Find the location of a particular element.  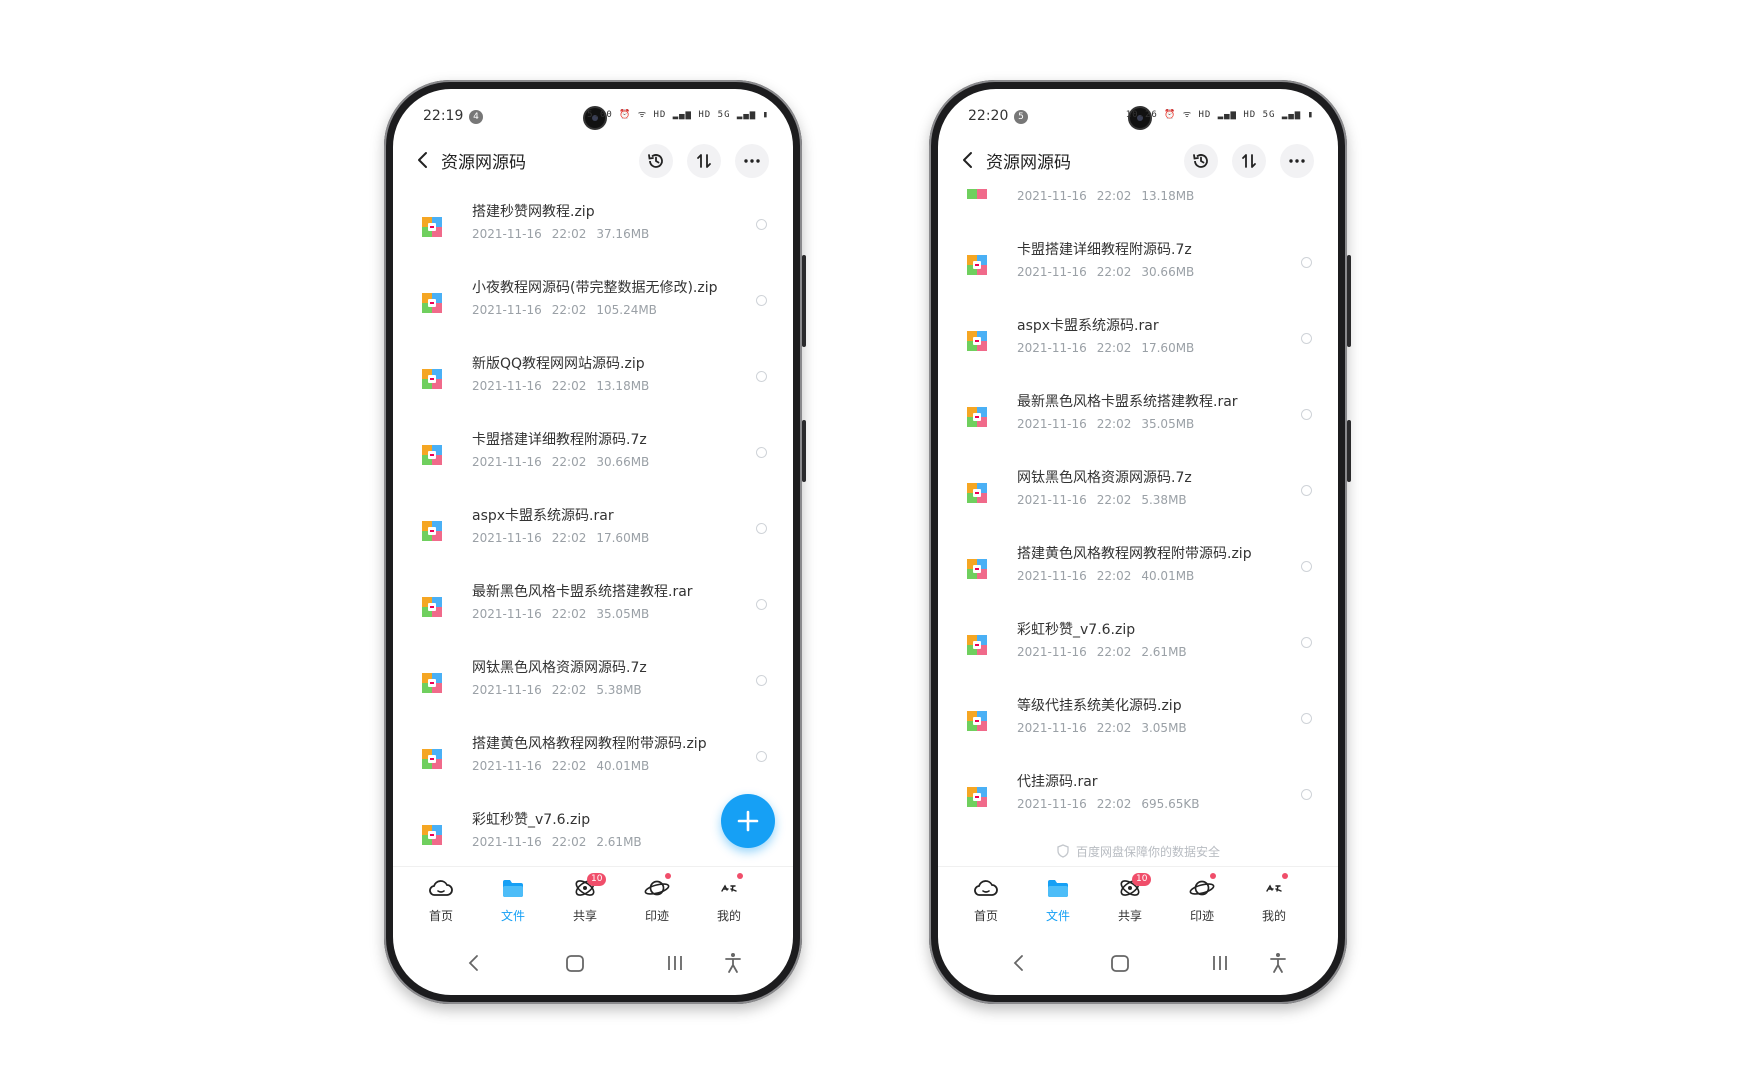

volume-button is located at coordinates (804, 301).